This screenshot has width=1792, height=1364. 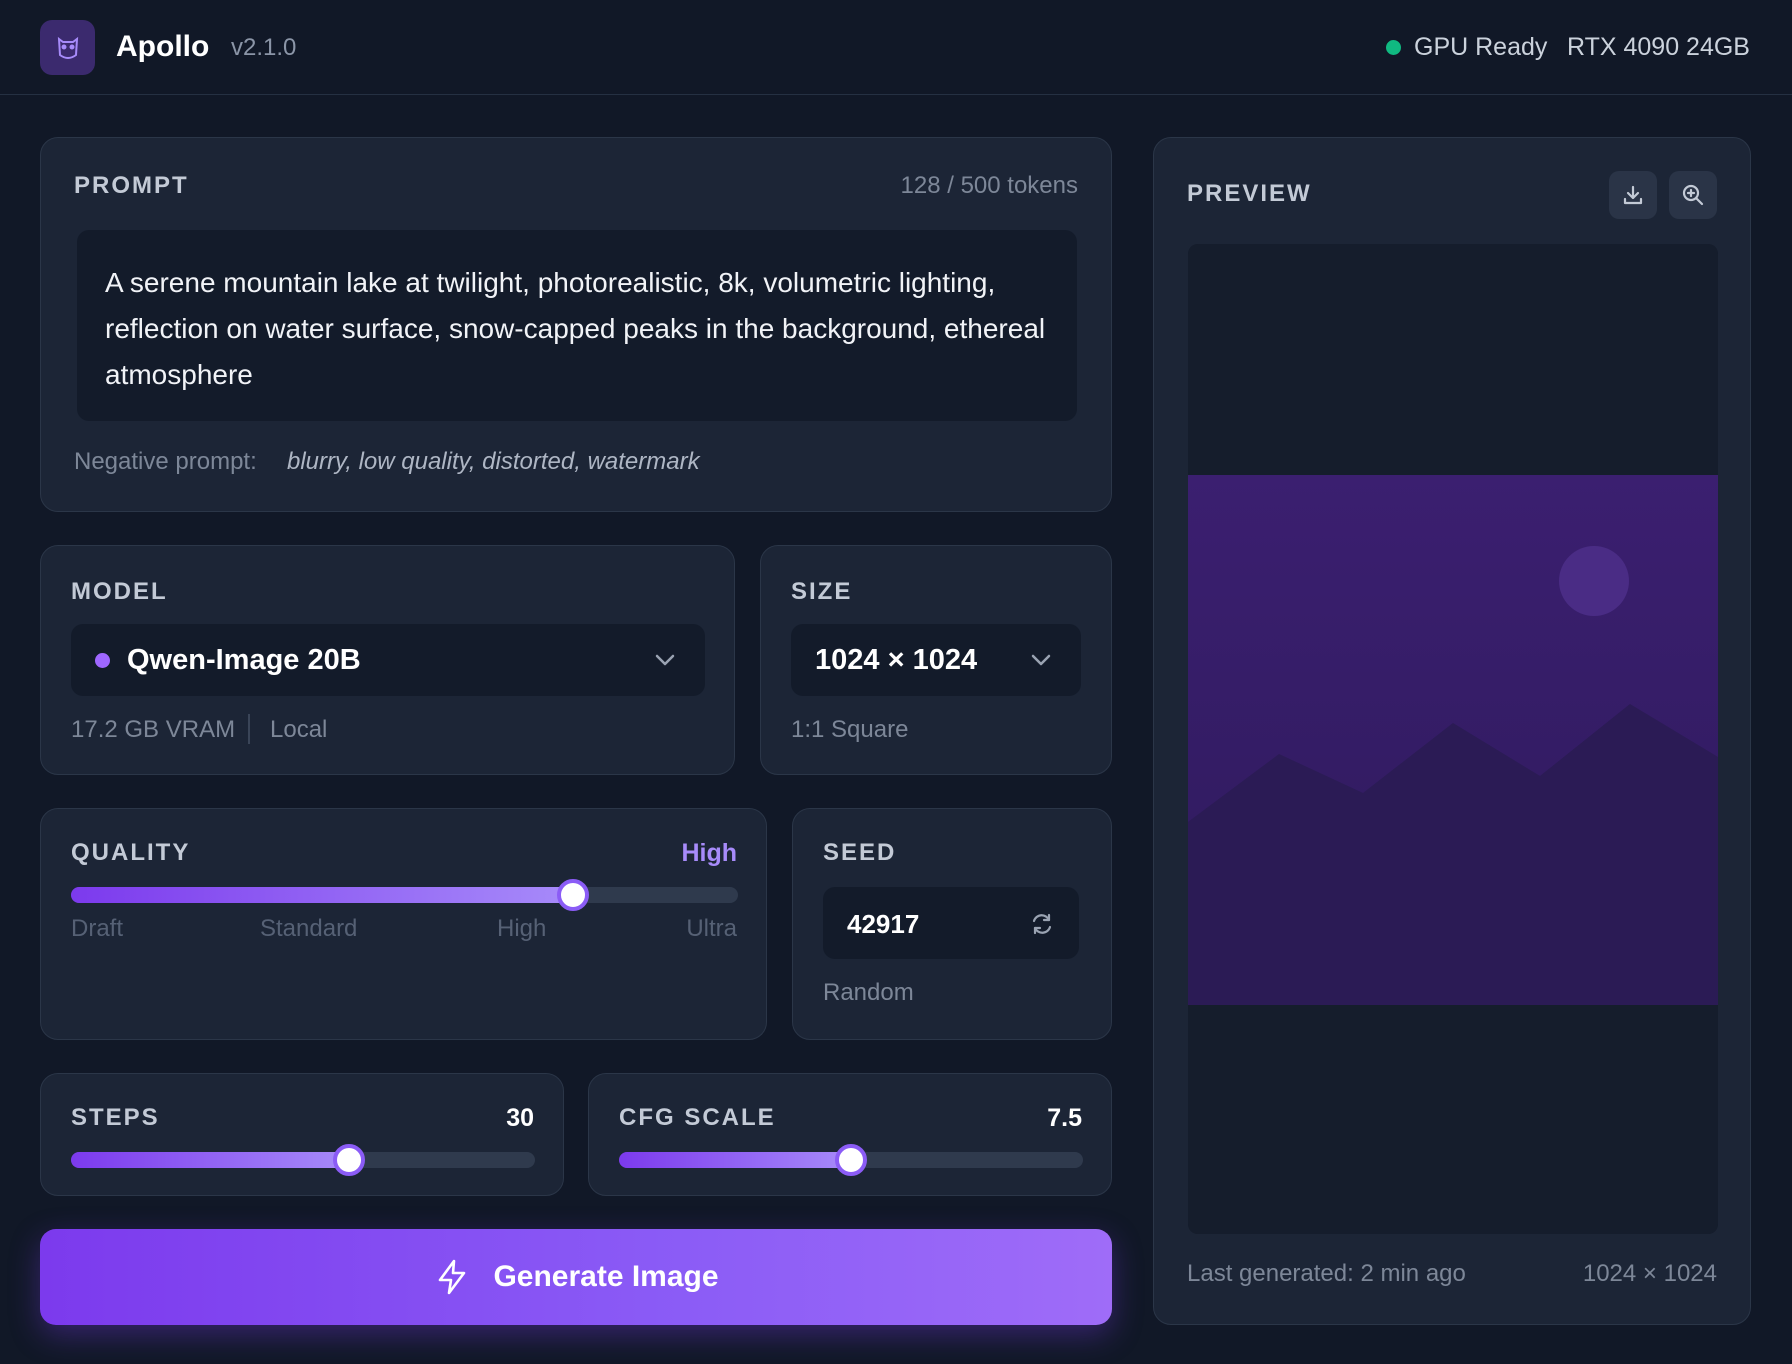 I want to click on size-select: 1024 × 1024, so click(x=936, y=660).